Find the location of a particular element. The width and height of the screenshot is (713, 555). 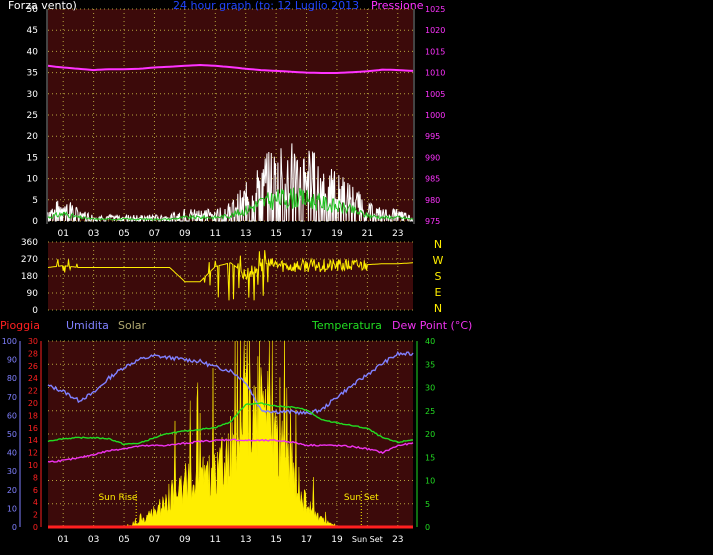

pressure-tick-label: 1010 is located at coordinates (435, 73).